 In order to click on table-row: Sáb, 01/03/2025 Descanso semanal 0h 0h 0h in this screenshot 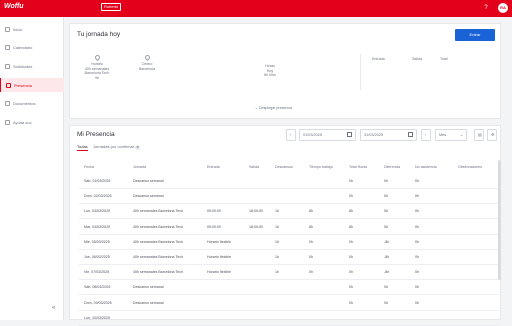, I will do `click(289, 181)`.